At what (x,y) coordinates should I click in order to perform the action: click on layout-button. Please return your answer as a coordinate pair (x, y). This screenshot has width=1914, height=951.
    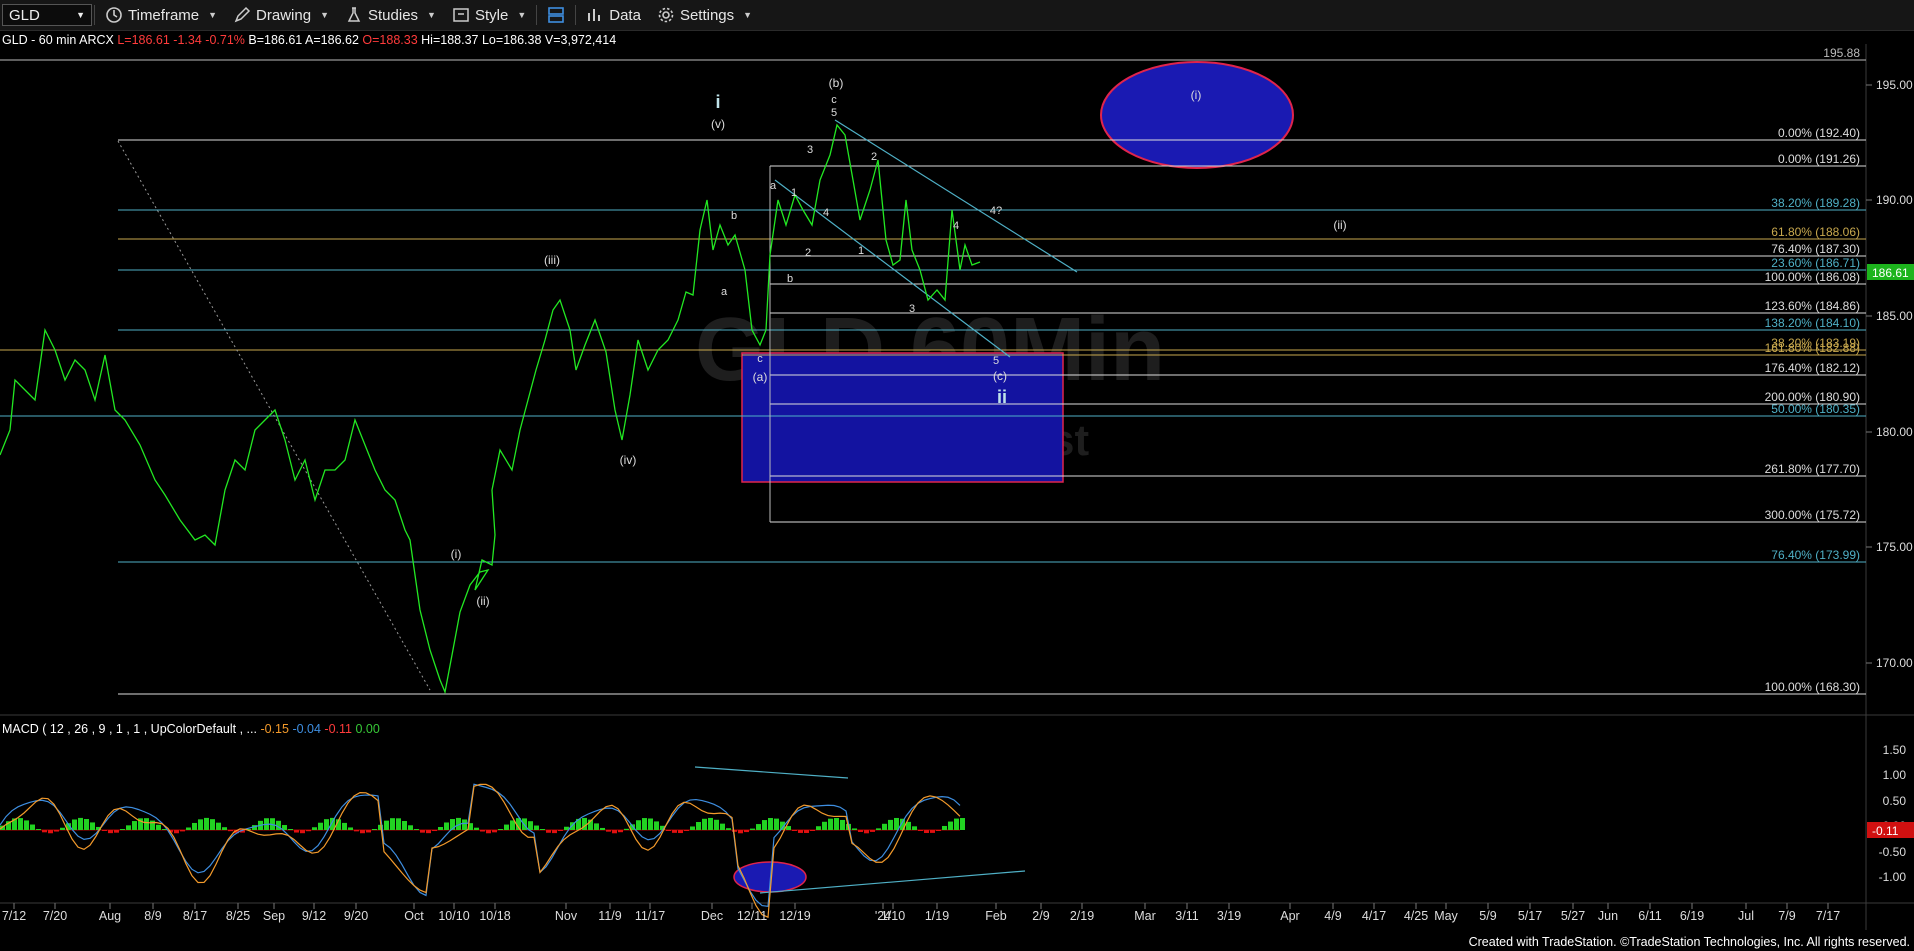
    Looking at the image, I should click on (556, 15).